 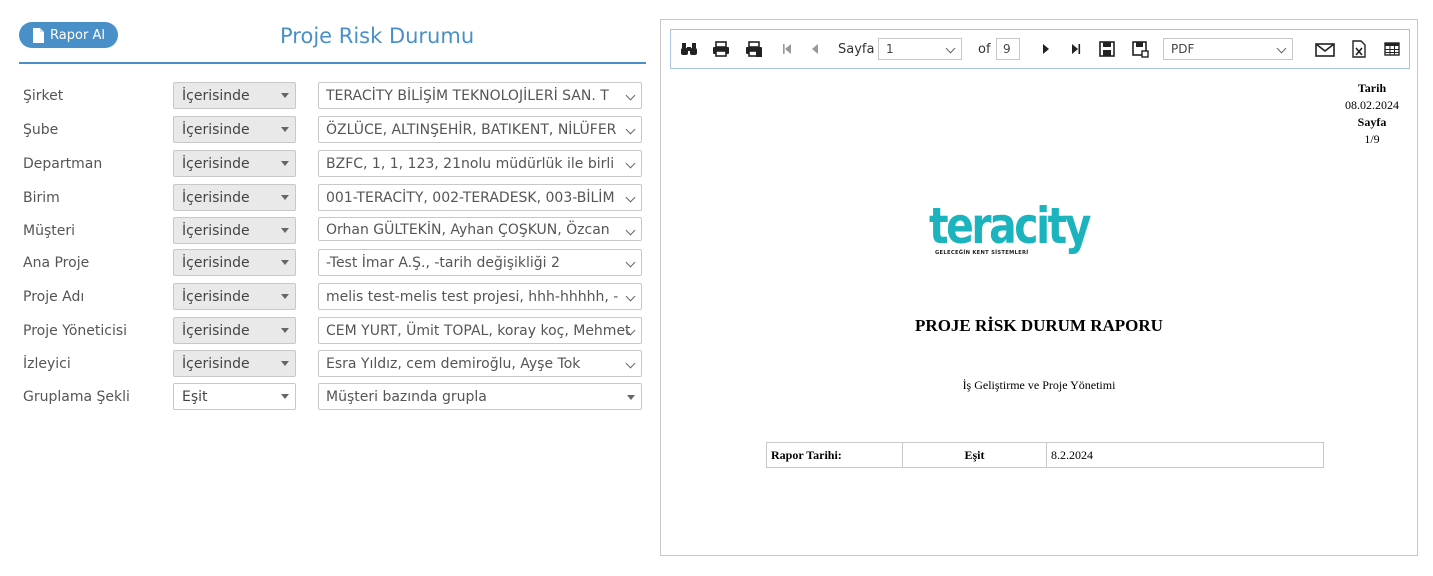 What do you see at coordinates (1039, 385) in the screenshot?
I see `report-subtitle: İş Geliştirme ve Proje Yönetimi` at bounding box center [1039, 385].